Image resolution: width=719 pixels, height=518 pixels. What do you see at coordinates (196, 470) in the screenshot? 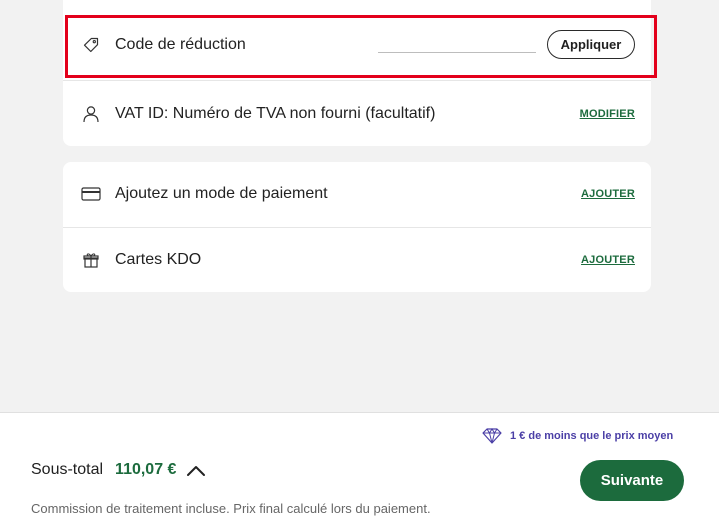
I see `chevron-up-icon` at bounding box center [196, 470].